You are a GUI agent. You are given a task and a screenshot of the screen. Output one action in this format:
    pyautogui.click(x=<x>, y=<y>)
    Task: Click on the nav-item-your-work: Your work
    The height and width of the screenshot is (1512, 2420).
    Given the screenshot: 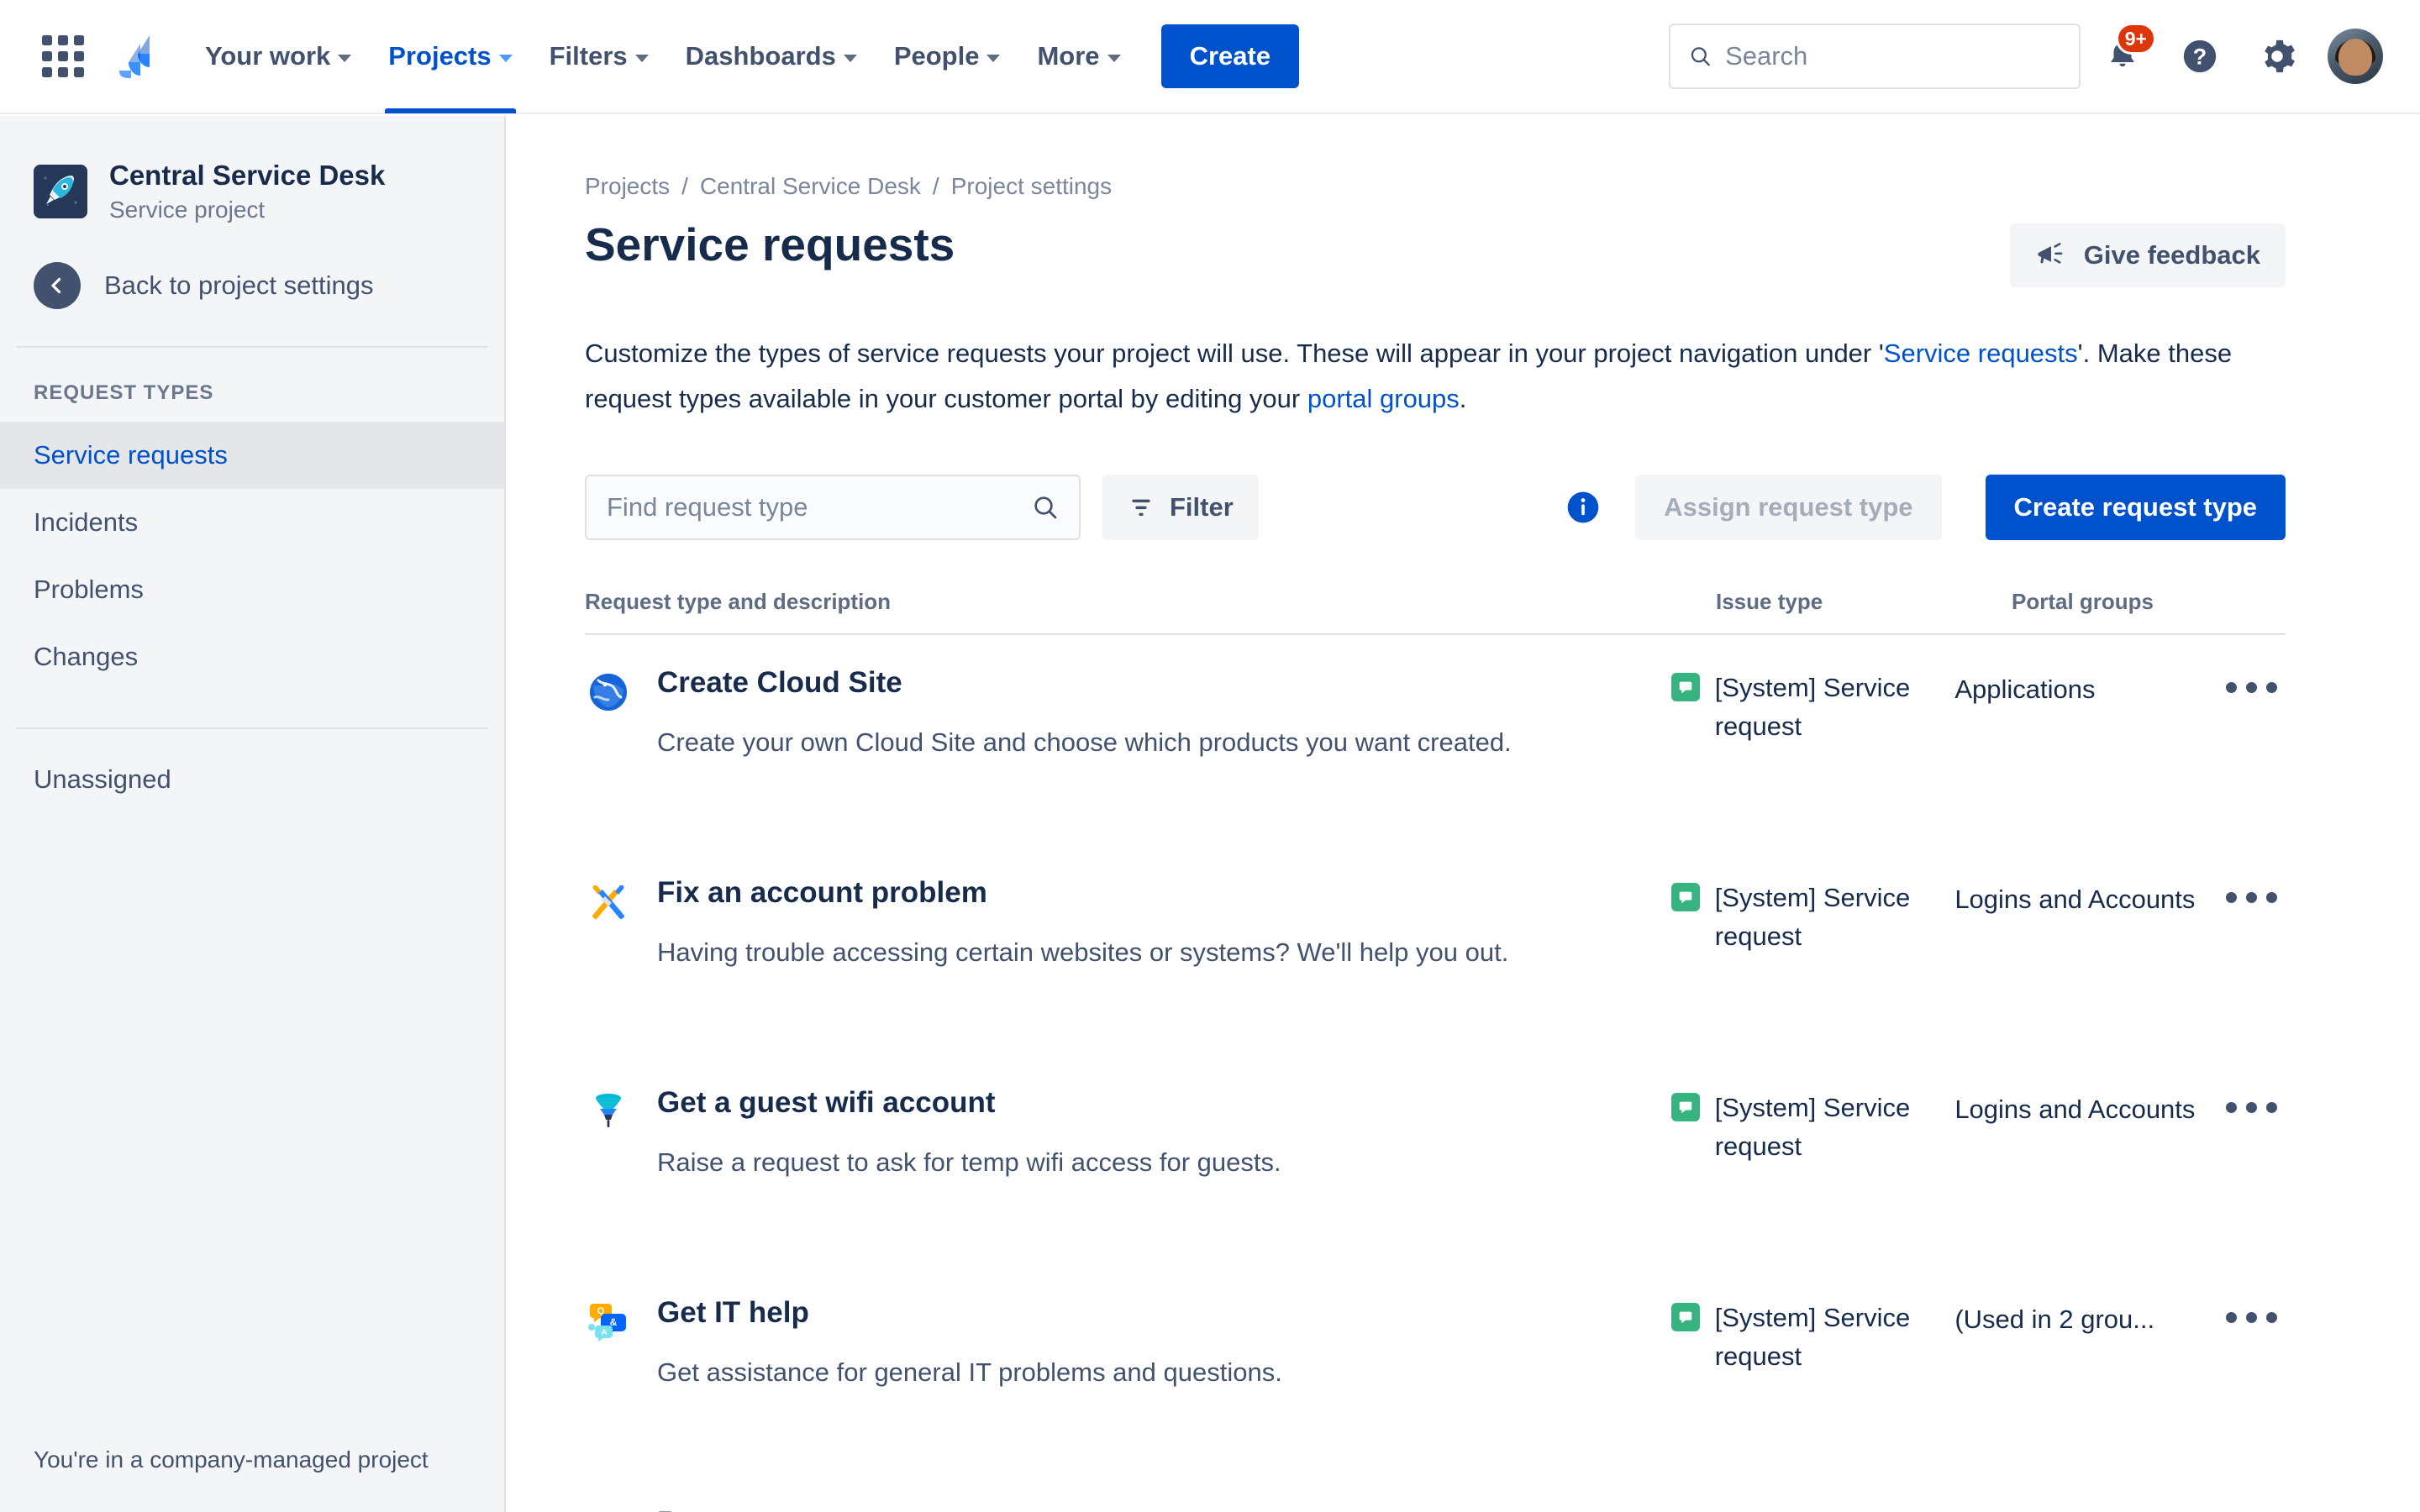 What is the action you would take?
    pyautogui.click(x=278, y=56)
    